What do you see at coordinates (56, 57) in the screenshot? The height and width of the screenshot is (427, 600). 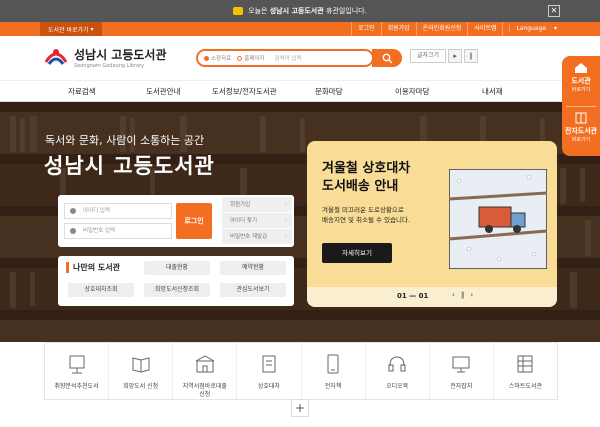 I see `city-emblem-icon` at bounding box center [56, 57].